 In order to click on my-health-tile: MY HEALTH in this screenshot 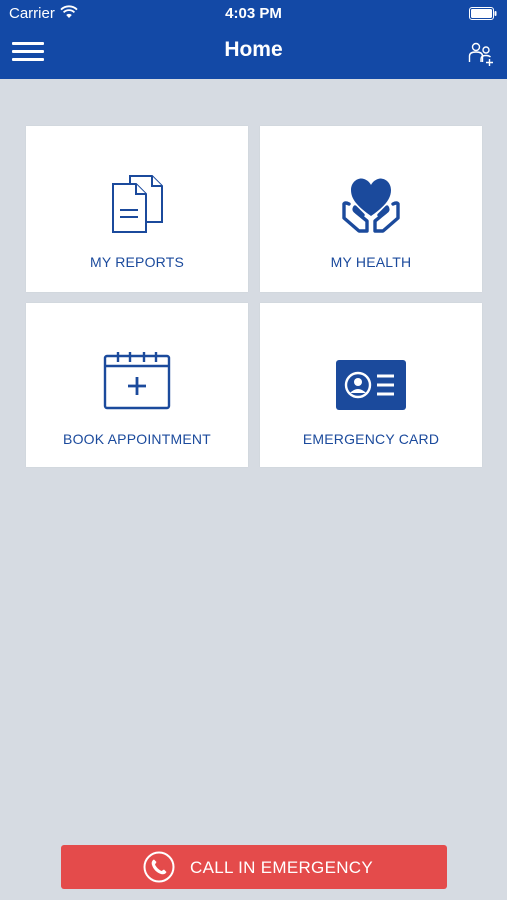, I will do `click(371, 209)`.